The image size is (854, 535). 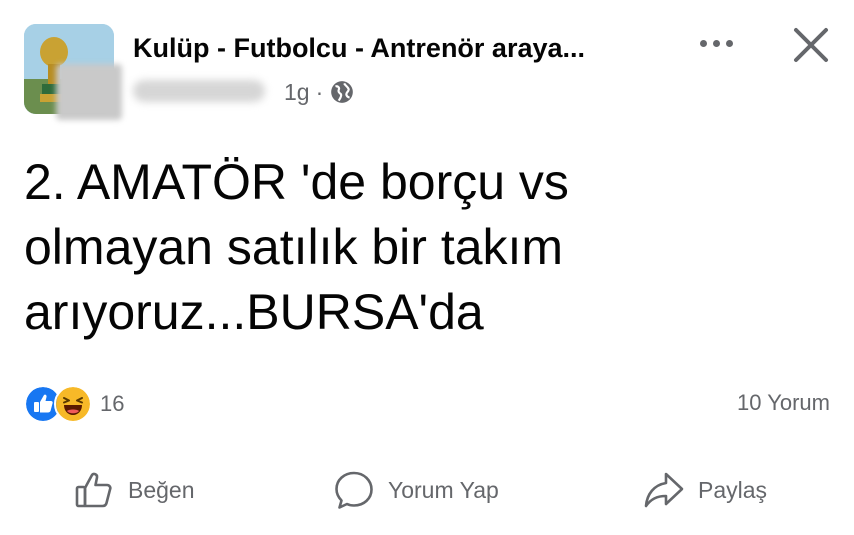 What do you see at coordinates (89, 92) in the screenshot?
I see `member-avatar` at bounding box center [89, 92].